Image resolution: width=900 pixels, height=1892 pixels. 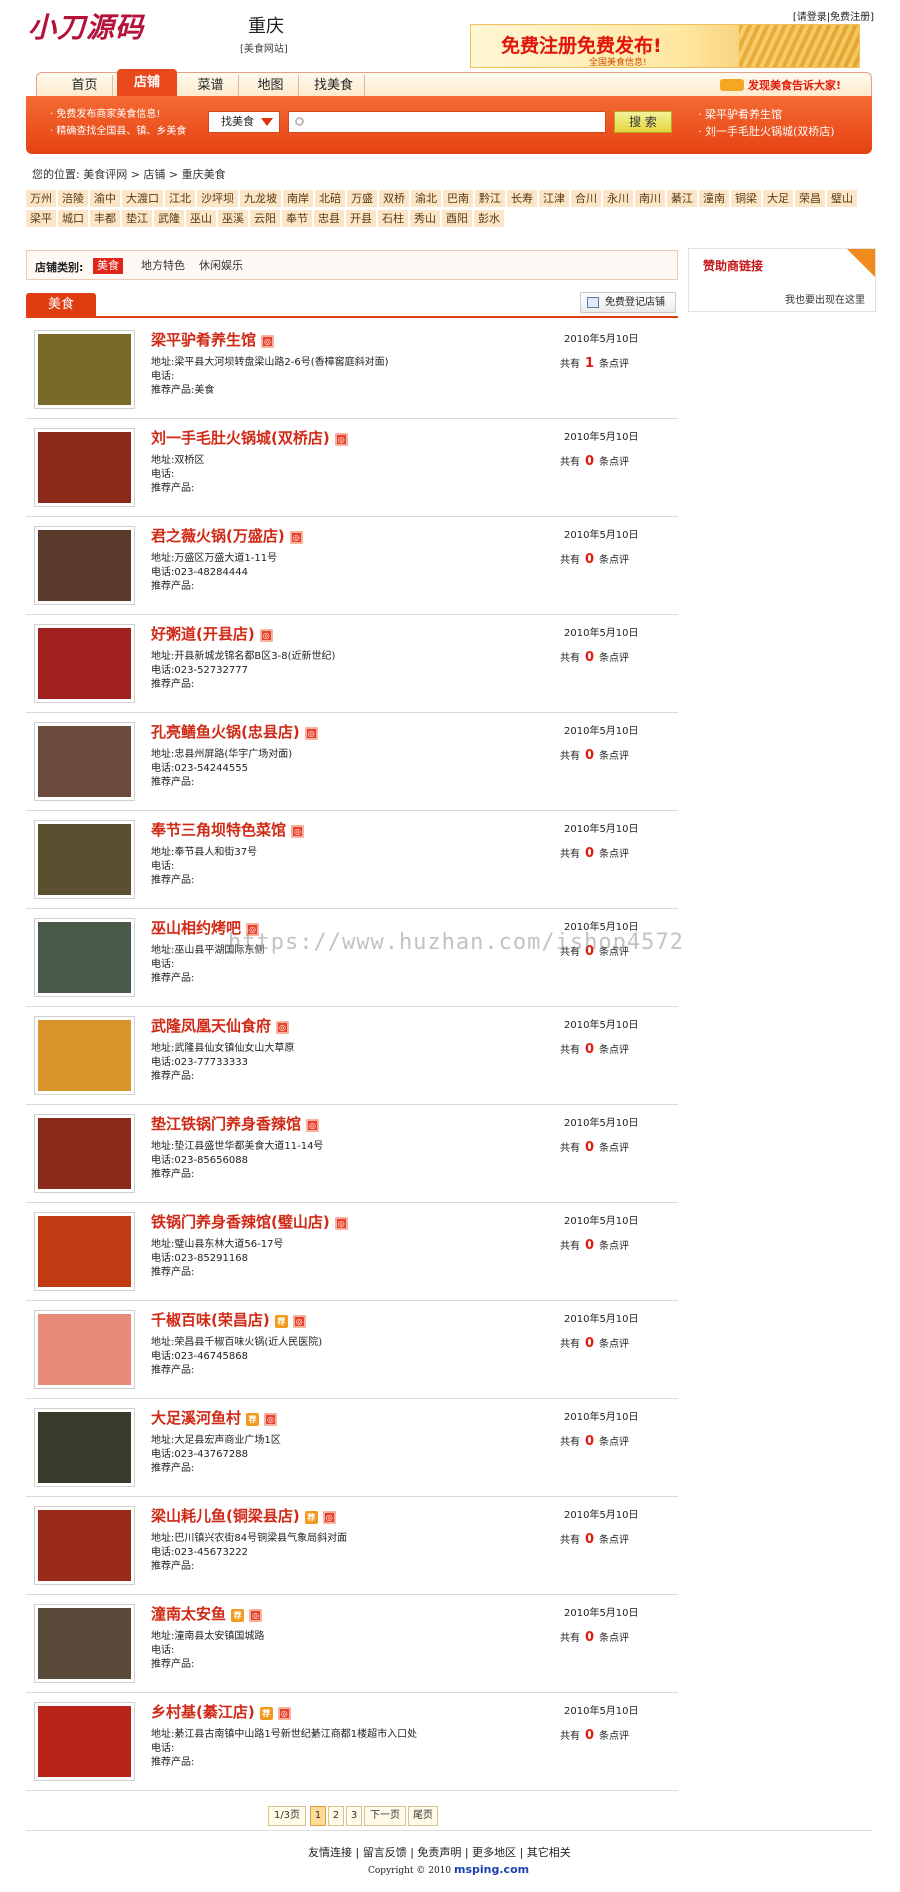 What do you see at coordinates (225, 732) in the screenshot?
I see `shop-name-link: 孔亮鳝鱼火锅(忠县店)` at bounding box center [225, 732].